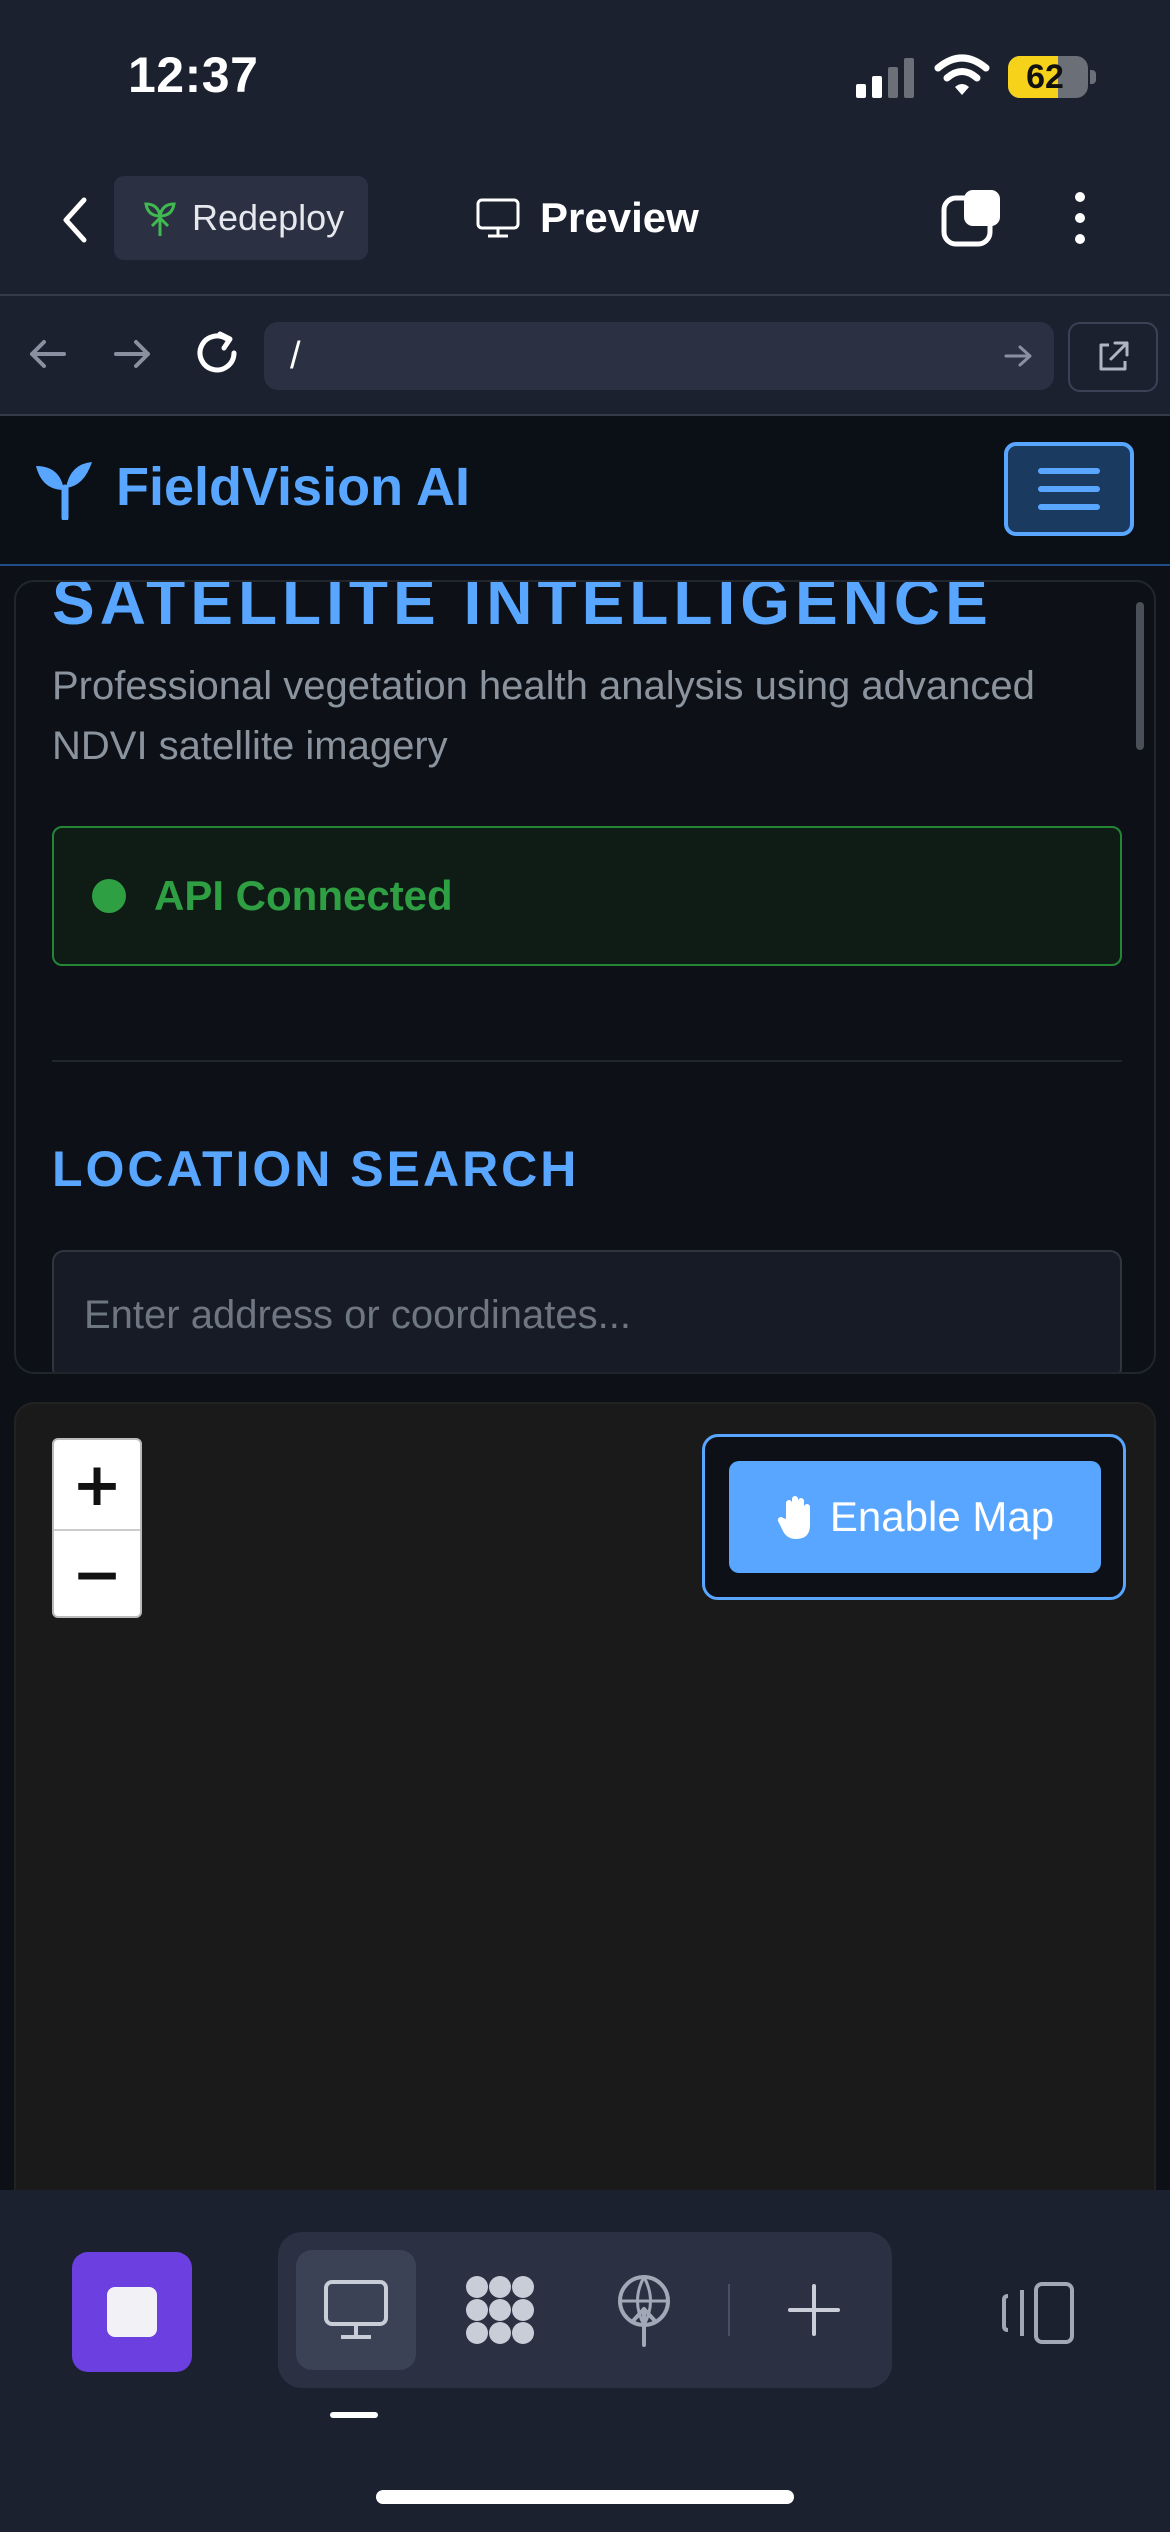 The height and width of the screenshot is (2532, 1170). I want to click on preview-tab: Preview, so click(587, 218).